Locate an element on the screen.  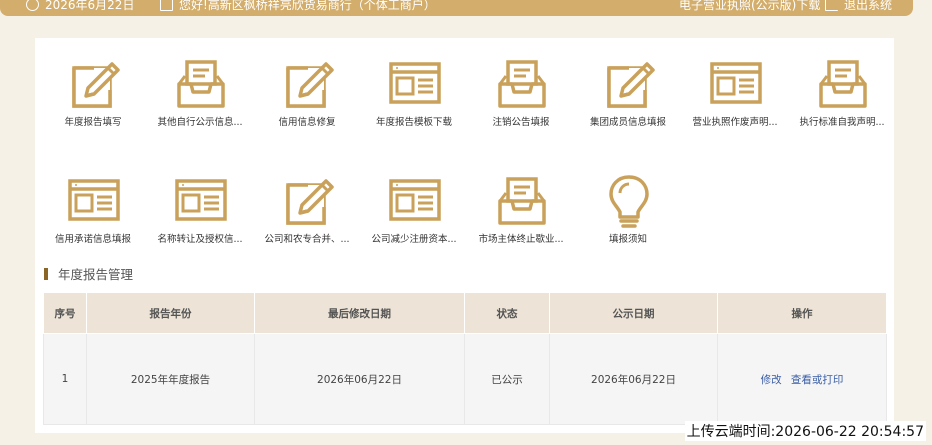
company-name: 您好!高新区枫桥祥亮欣货易商行（个体工商户） is located at coordinates (307, 6).